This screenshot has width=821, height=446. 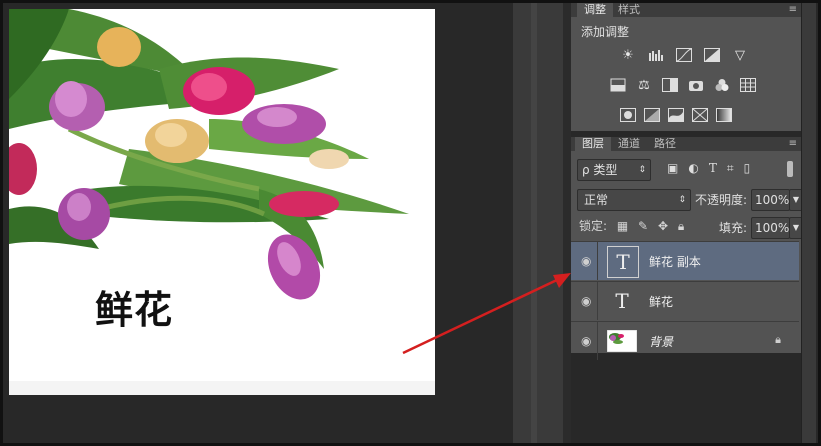 I want to click on type-filter-icon: T, so click(x=713, y=168).